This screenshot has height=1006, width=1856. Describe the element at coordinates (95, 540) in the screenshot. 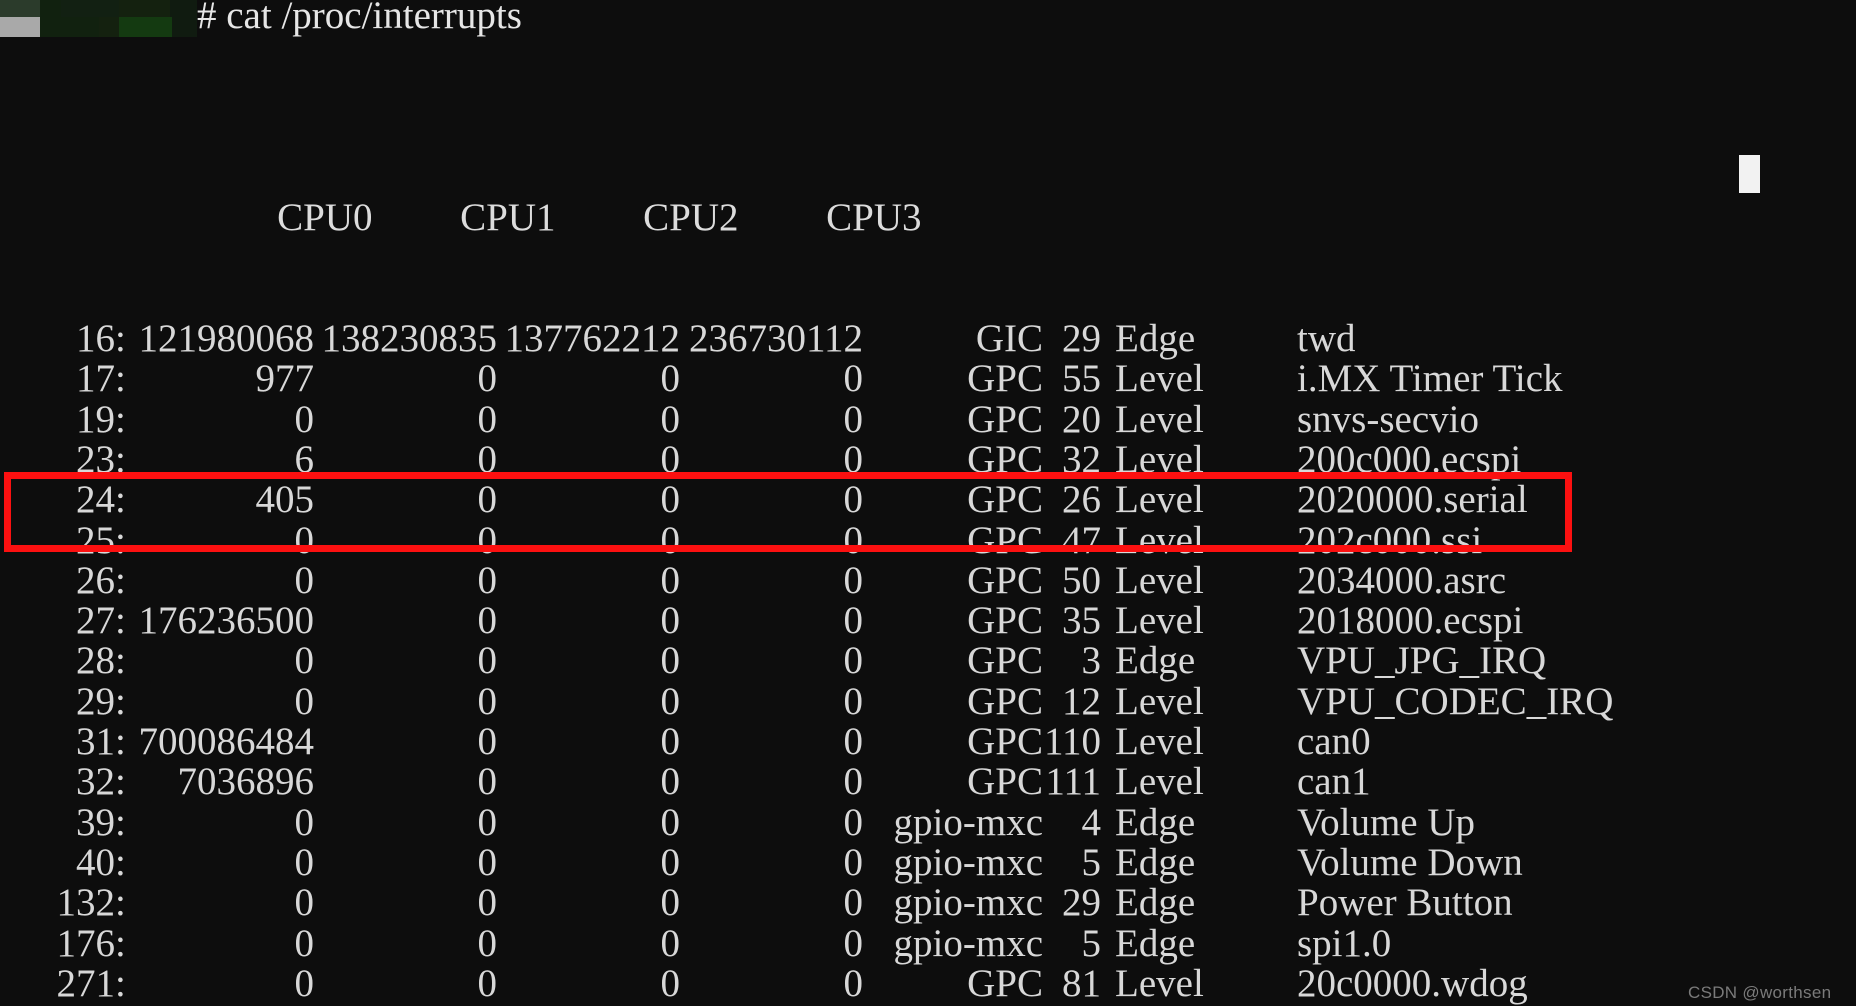

I see `cell-irq-number: 25` at that location.